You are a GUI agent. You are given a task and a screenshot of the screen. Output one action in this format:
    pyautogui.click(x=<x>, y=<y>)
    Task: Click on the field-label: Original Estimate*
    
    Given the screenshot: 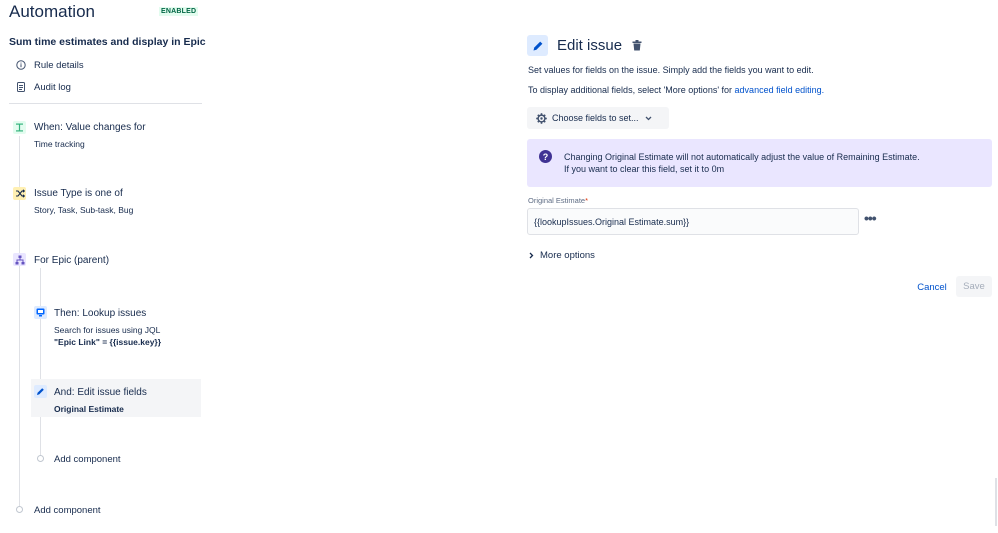 What is the action you would take?
    pyautogui.click(x=558, y=200)
    